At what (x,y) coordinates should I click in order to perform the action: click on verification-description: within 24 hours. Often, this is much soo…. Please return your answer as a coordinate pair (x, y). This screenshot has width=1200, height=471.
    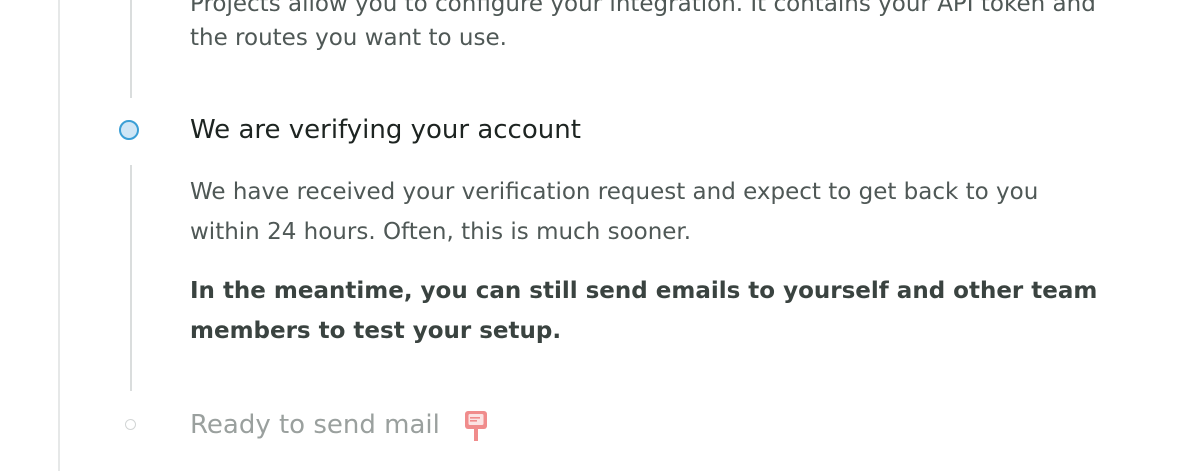
    Looking at the image, I should click on (441, 232).